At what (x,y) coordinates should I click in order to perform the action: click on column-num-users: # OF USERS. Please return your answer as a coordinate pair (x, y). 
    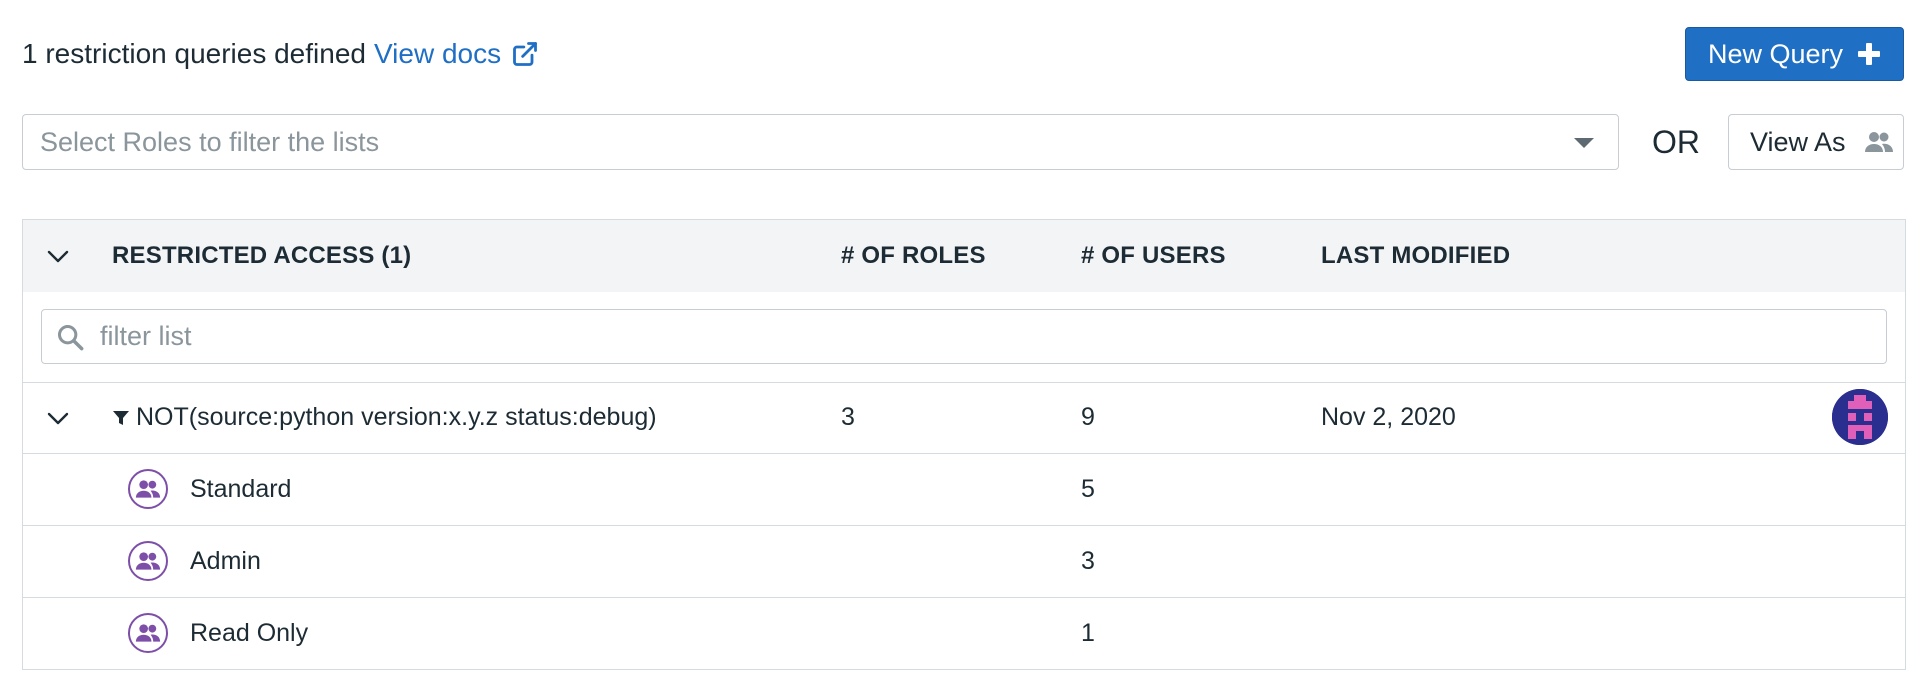
    Looking at the image, I should click on (1153, 256).